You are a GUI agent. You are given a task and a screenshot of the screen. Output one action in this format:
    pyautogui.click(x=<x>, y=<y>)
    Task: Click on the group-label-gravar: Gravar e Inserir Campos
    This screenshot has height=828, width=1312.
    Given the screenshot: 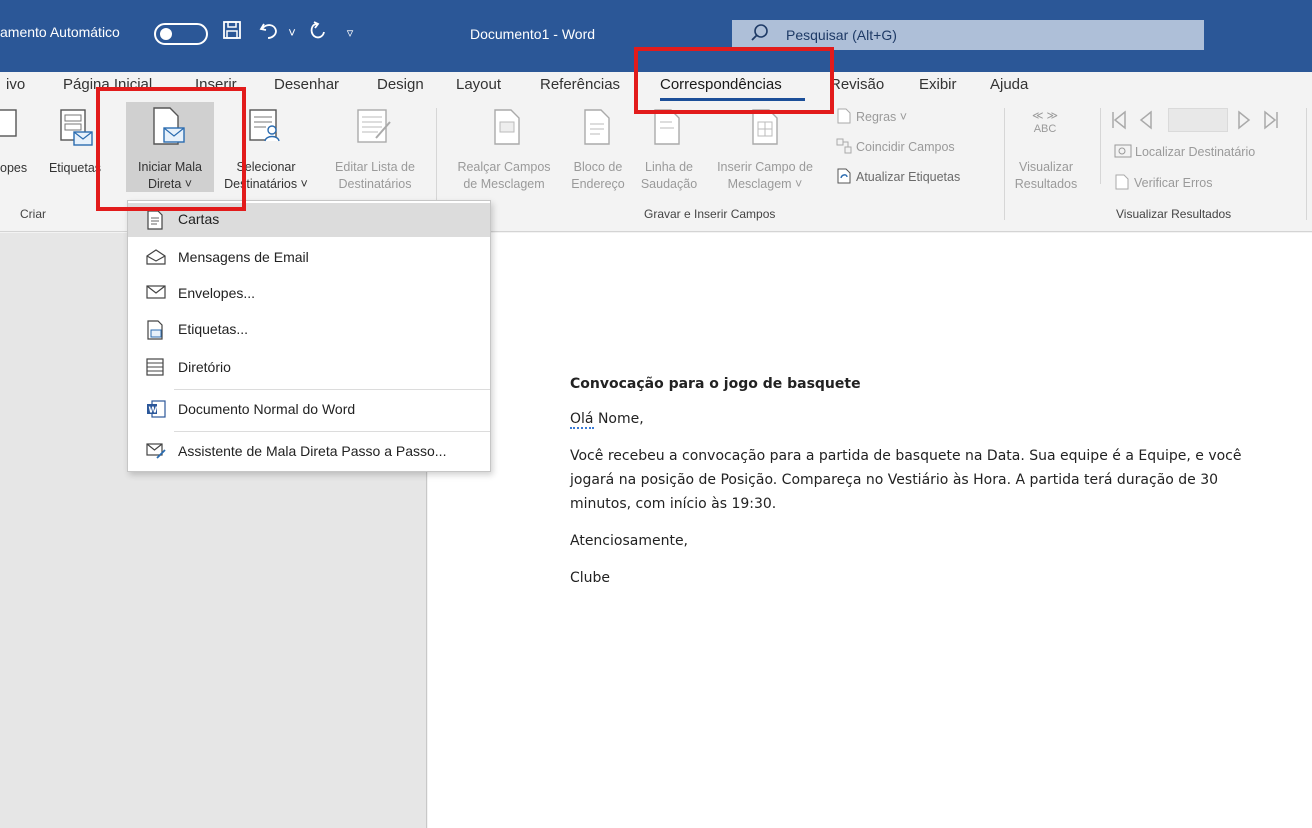 What is the action you would take?
    pyautogui.click(x=710, y=214)
    